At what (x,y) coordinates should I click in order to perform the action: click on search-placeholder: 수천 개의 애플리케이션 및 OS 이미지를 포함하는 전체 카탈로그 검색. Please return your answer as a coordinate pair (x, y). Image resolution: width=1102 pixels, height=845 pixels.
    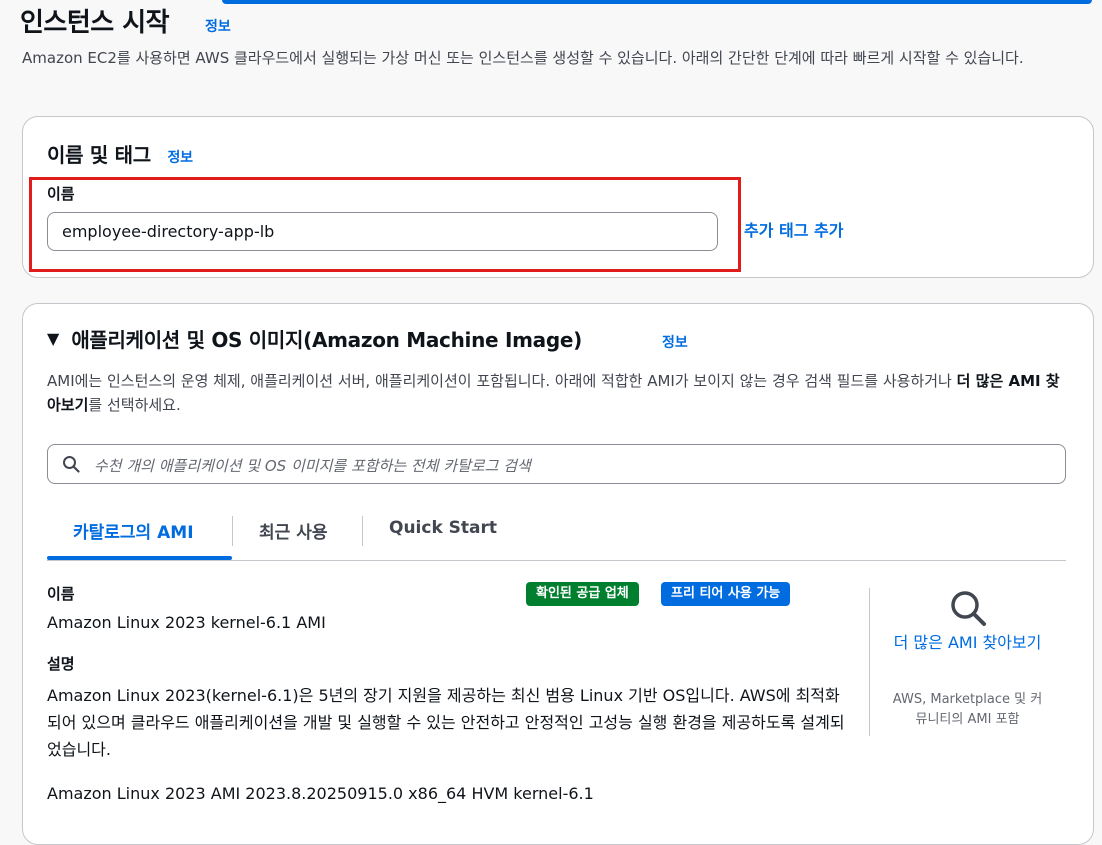
    Looking at the image, I should click on (312, 466).